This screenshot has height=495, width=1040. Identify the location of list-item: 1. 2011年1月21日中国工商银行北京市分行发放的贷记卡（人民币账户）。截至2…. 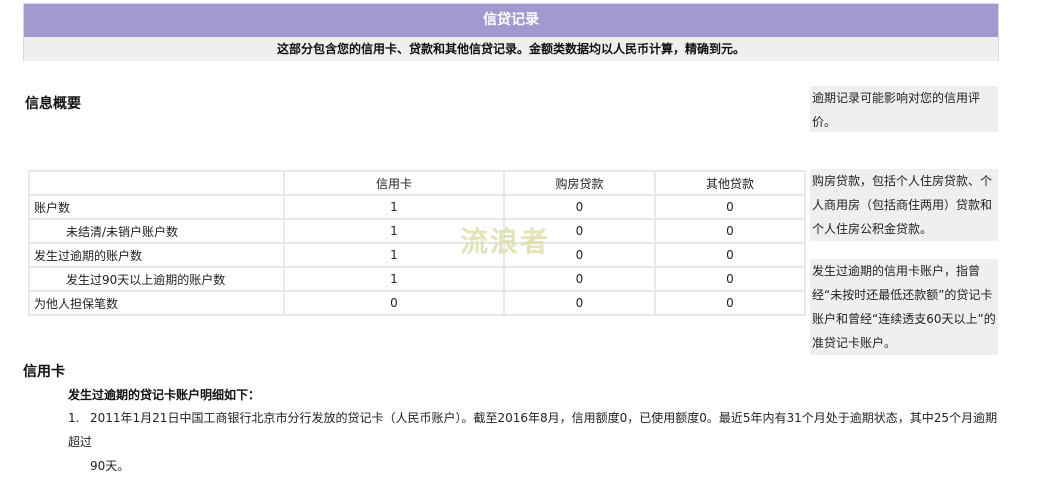
(538, 442).